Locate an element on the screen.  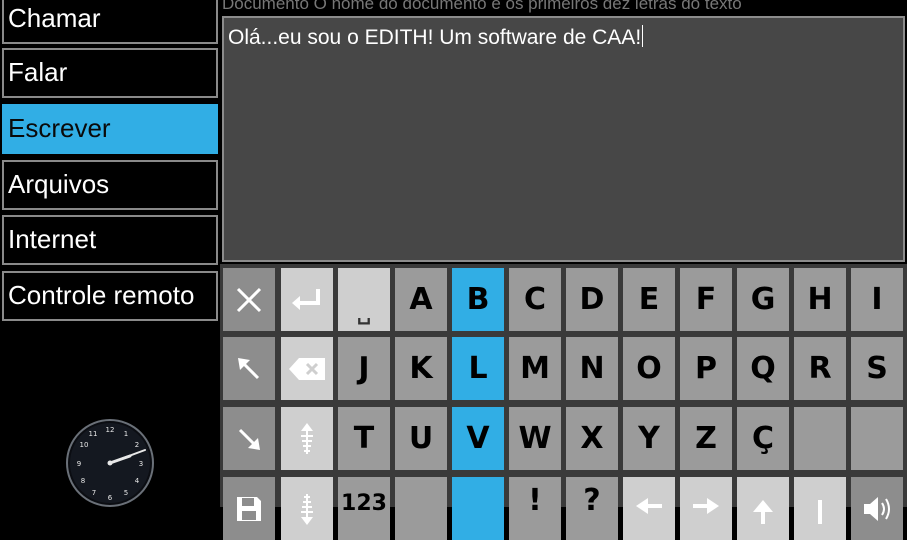
enter-icon is located at coordinates (306, 299).